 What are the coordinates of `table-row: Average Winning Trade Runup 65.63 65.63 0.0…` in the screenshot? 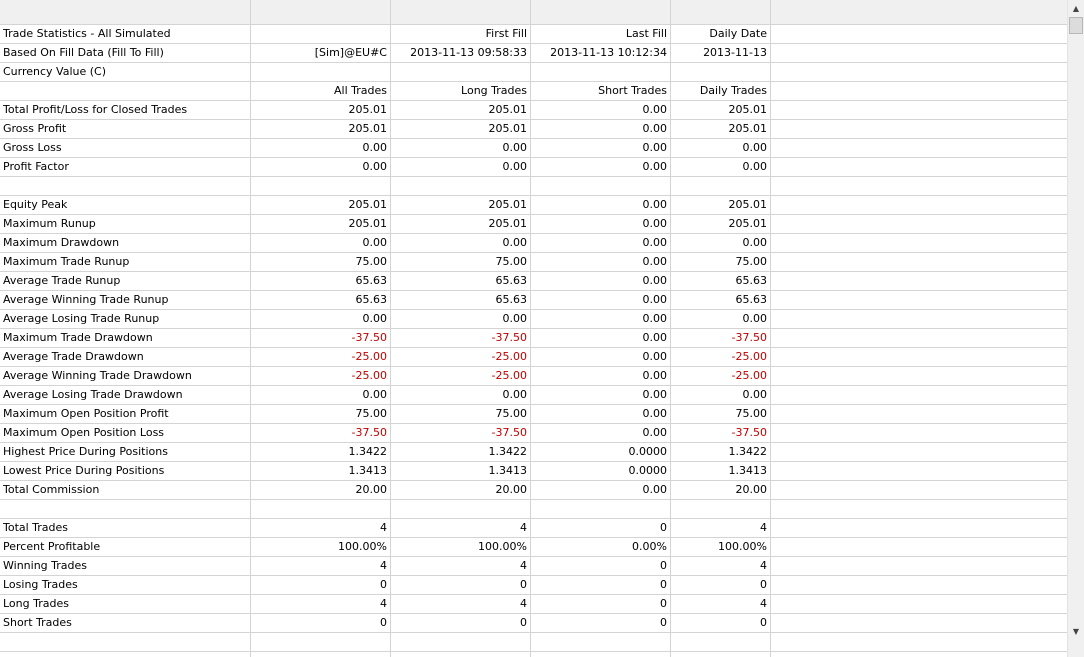 It's located at (533, 300).